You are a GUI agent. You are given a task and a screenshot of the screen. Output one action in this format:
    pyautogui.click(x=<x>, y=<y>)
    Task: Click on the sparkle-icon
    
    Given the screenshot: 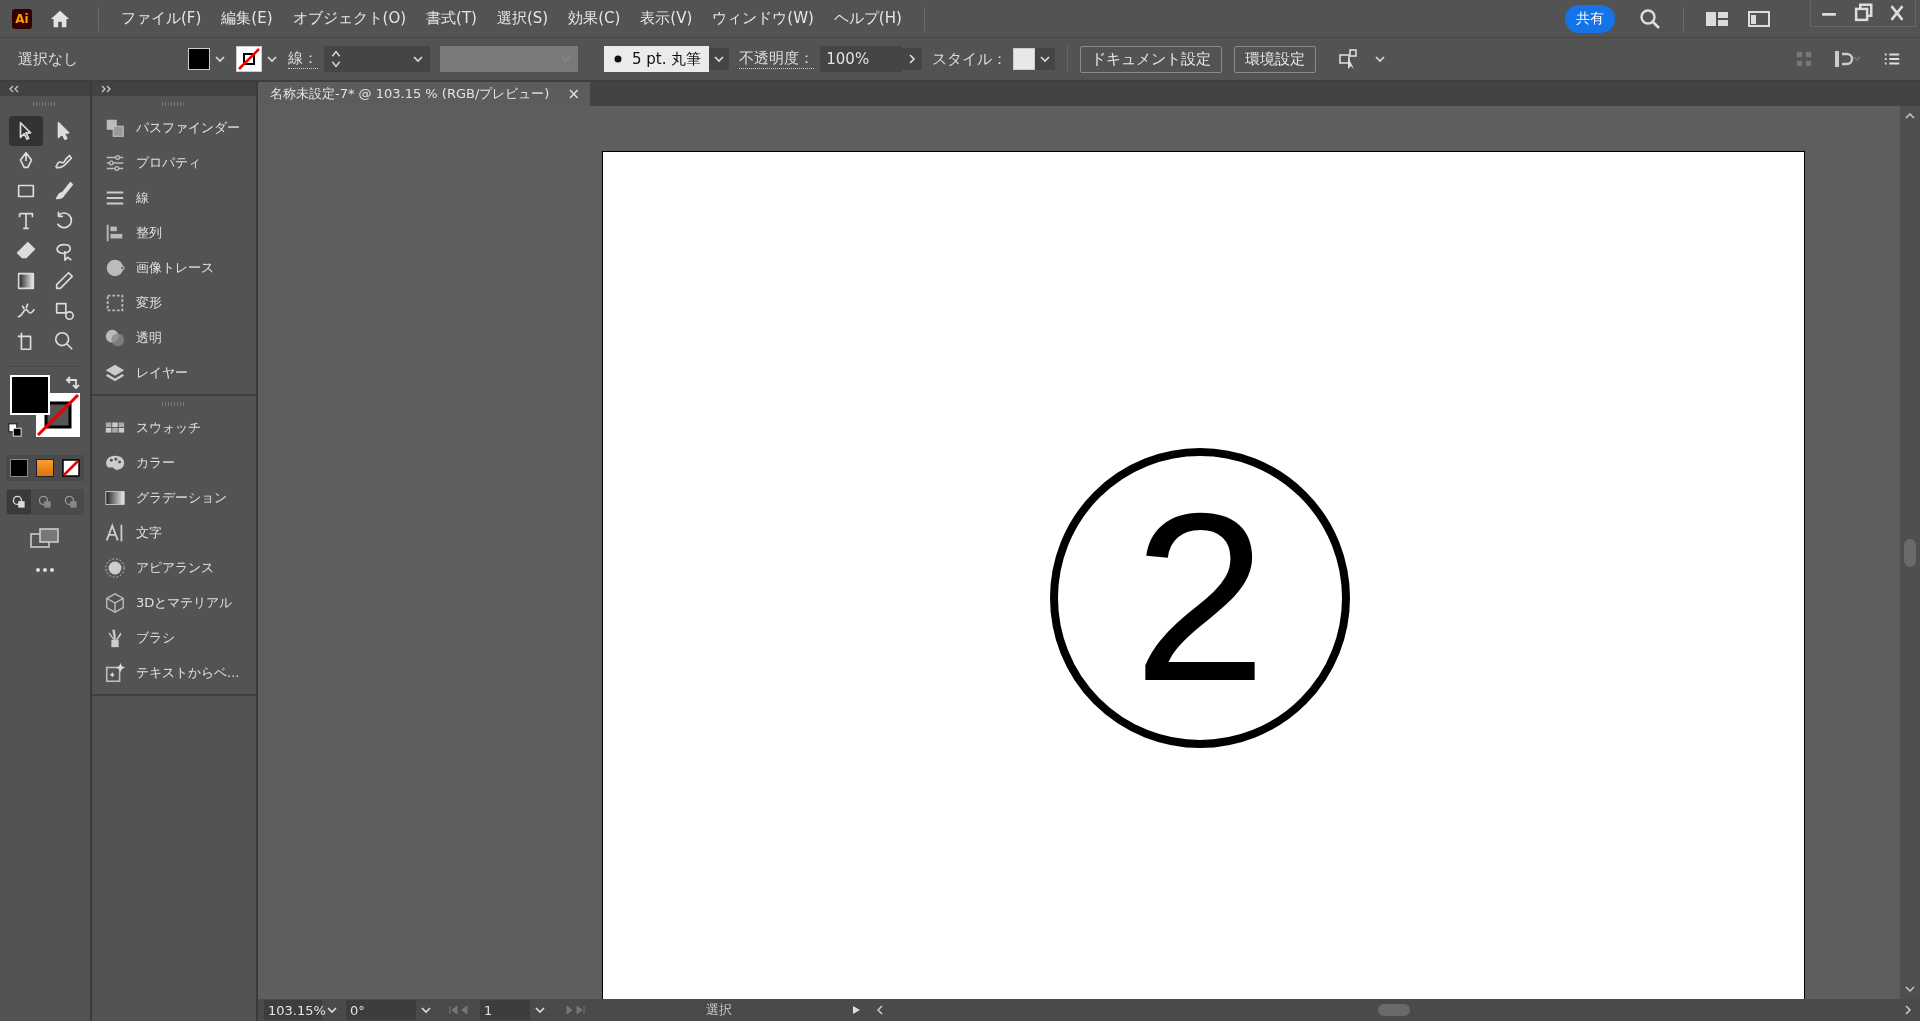 What is the action you would take?
    pyautogui.click(x=115, y=672)
    